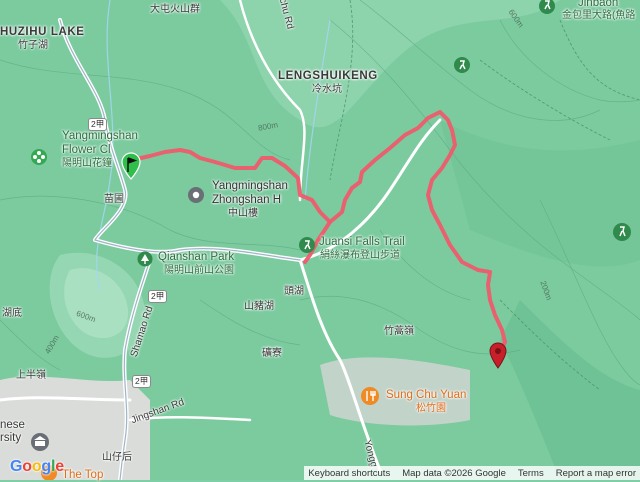 The image size is (640, 482). I want to click on label-jinbao: Jinbaon, so click(598, 4).